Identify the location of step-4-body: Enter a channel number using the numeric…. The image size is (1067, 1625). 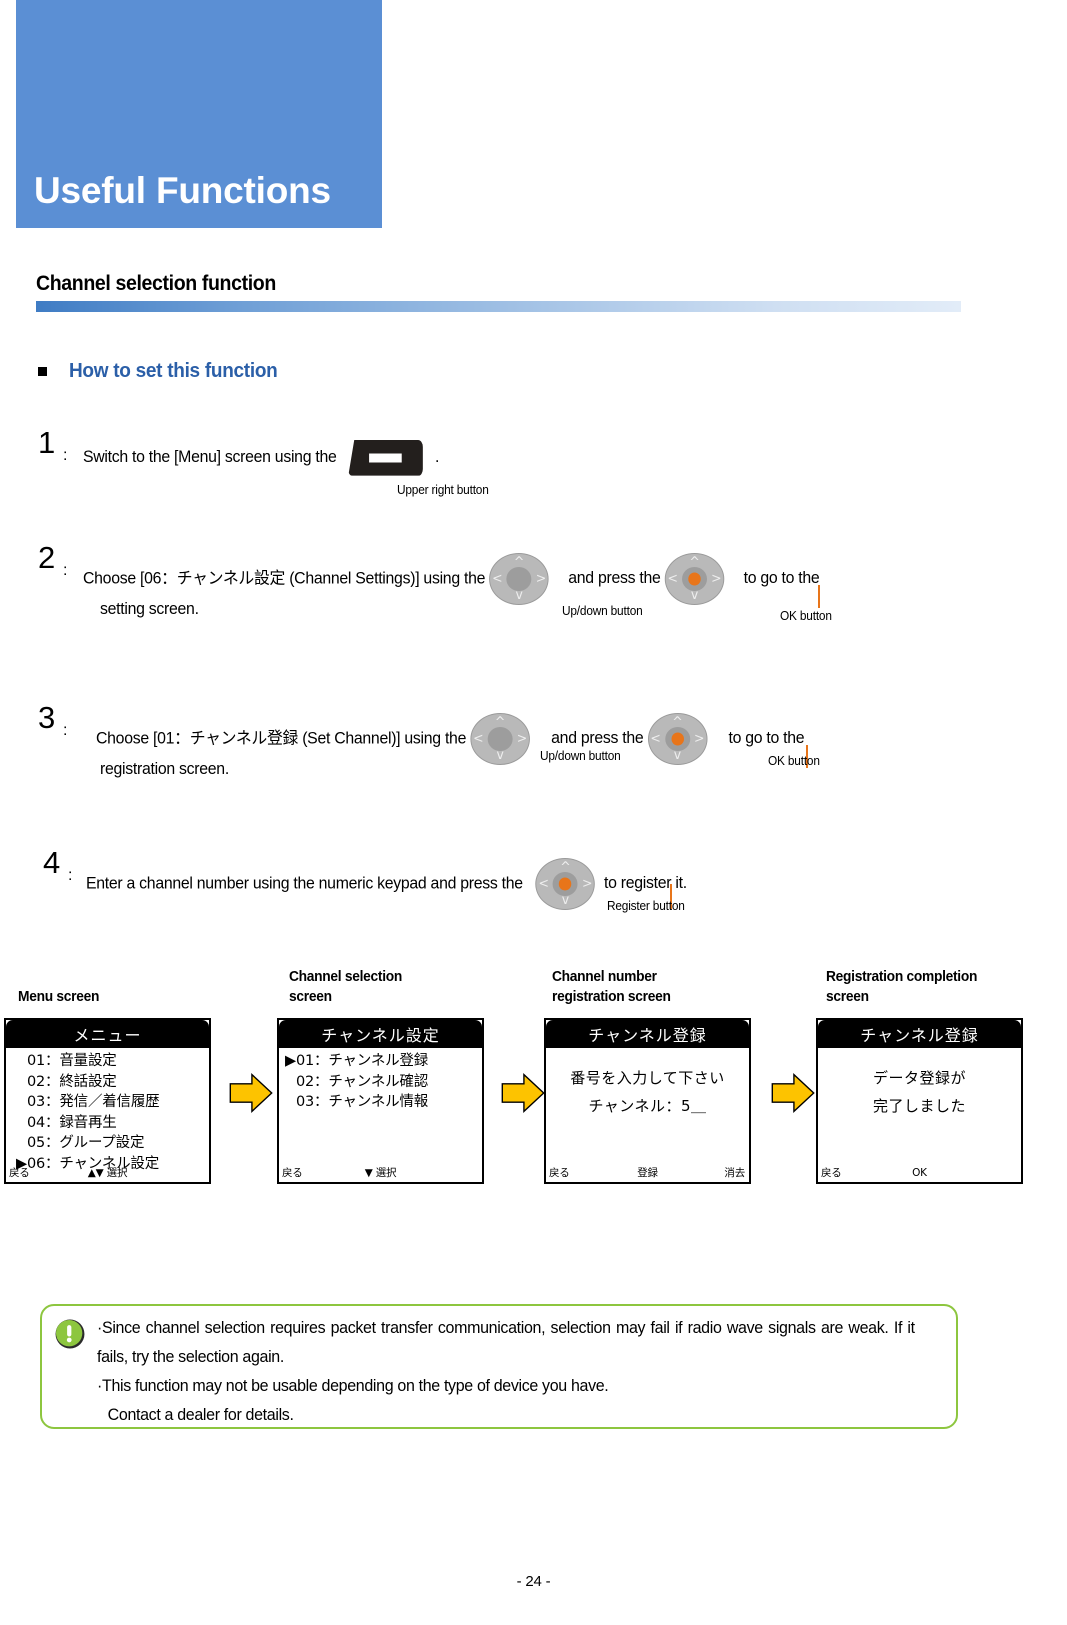
(518, 884).